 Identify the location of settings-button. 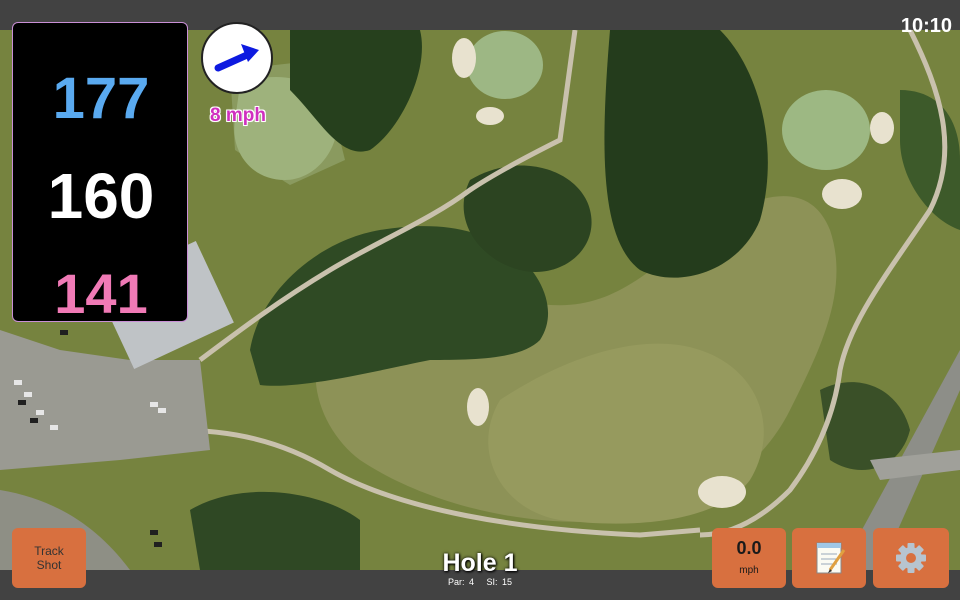
(911, 558).